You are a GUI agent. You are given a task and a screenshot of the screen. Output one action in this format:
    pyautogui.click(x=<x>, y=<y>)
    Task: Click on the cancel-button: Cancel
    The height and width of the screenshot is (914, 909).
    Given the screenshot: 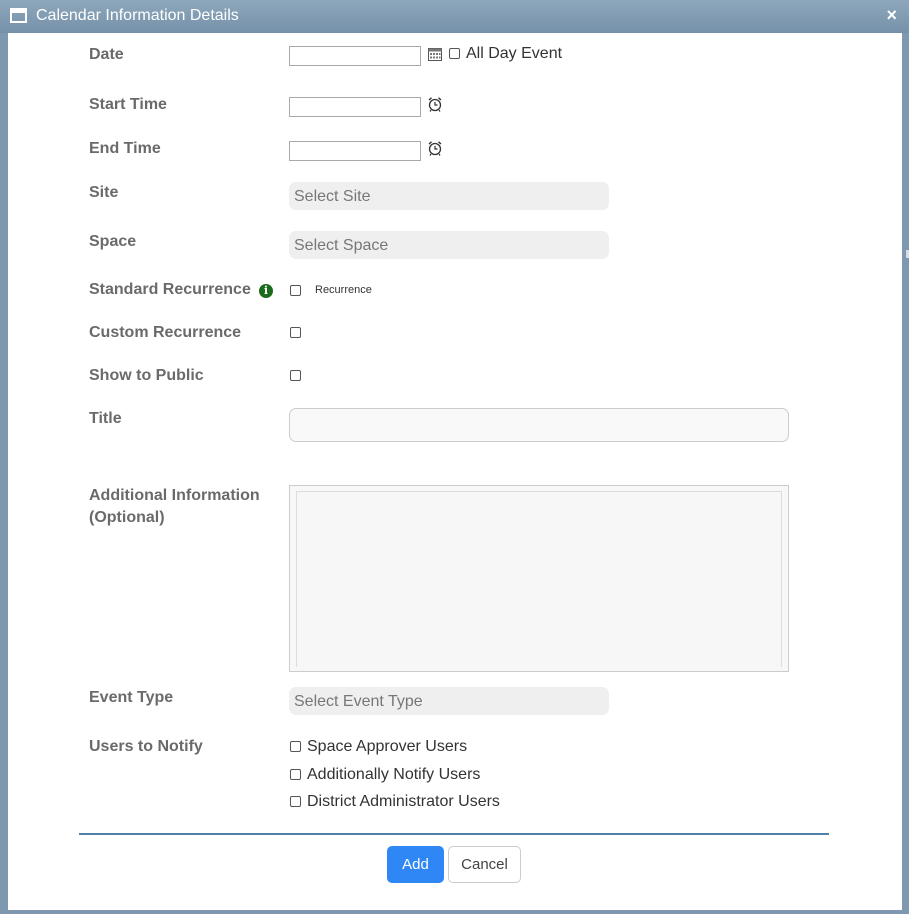 What is the action you would take?
    pyautogui.click(x=484, y=864)
    